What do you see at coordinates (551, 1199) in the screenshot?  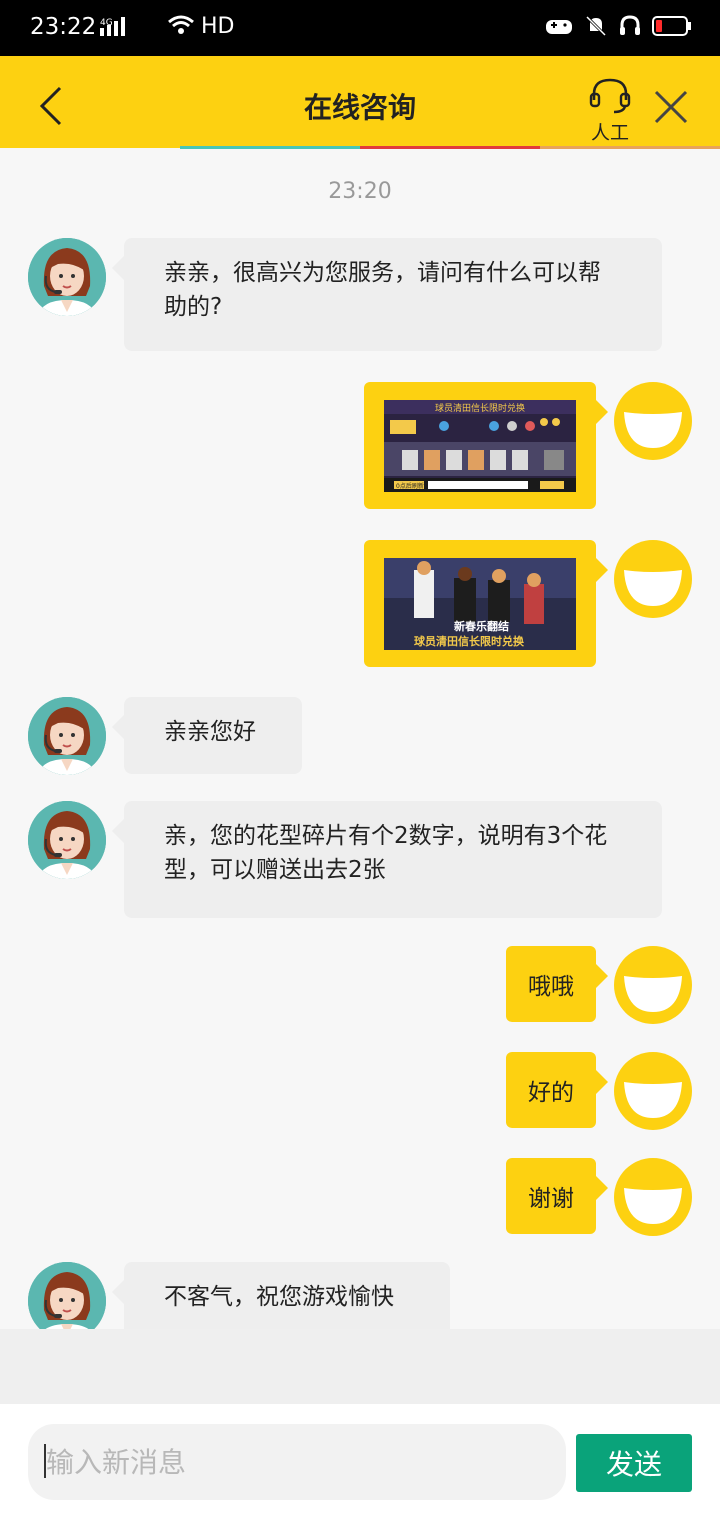 I see `user-message-text: 谢谢` at bounding box center [551, 1199].